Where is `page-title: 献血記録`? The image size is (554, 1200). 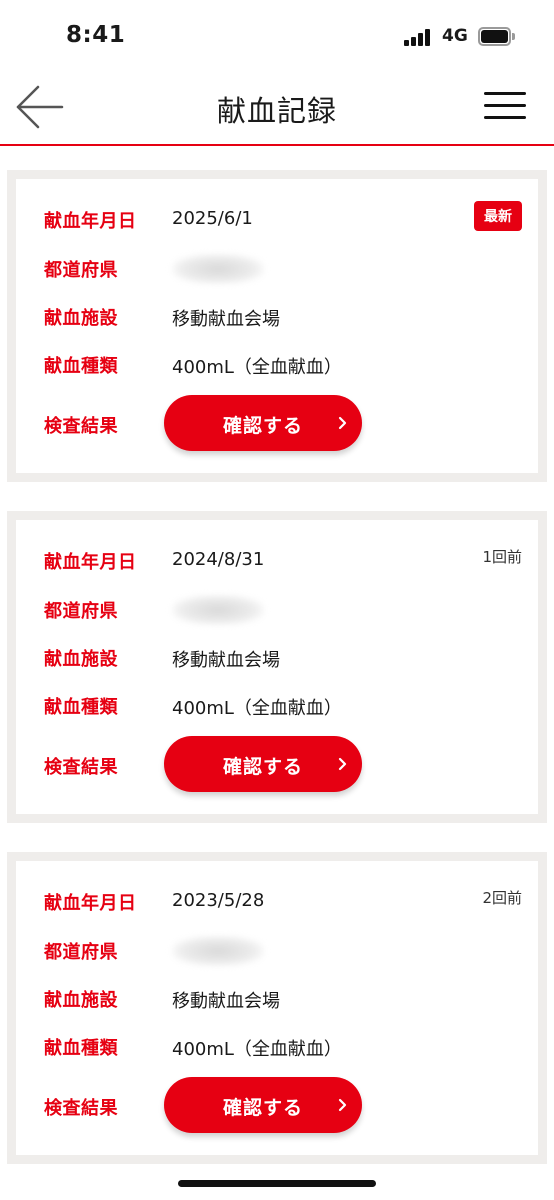 page-title: 献血記録 is located at coordinates (276, 111).